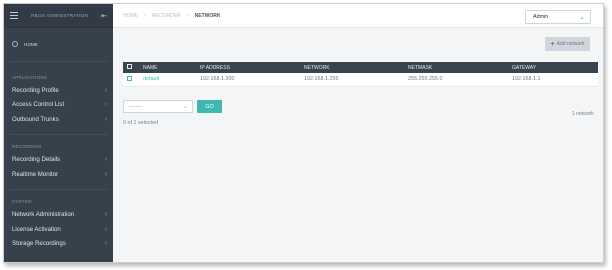  Describe the element at coordinates (104, 16) in the screenshot. I see `collapse-sidebar-icon: ⇤` at that location.